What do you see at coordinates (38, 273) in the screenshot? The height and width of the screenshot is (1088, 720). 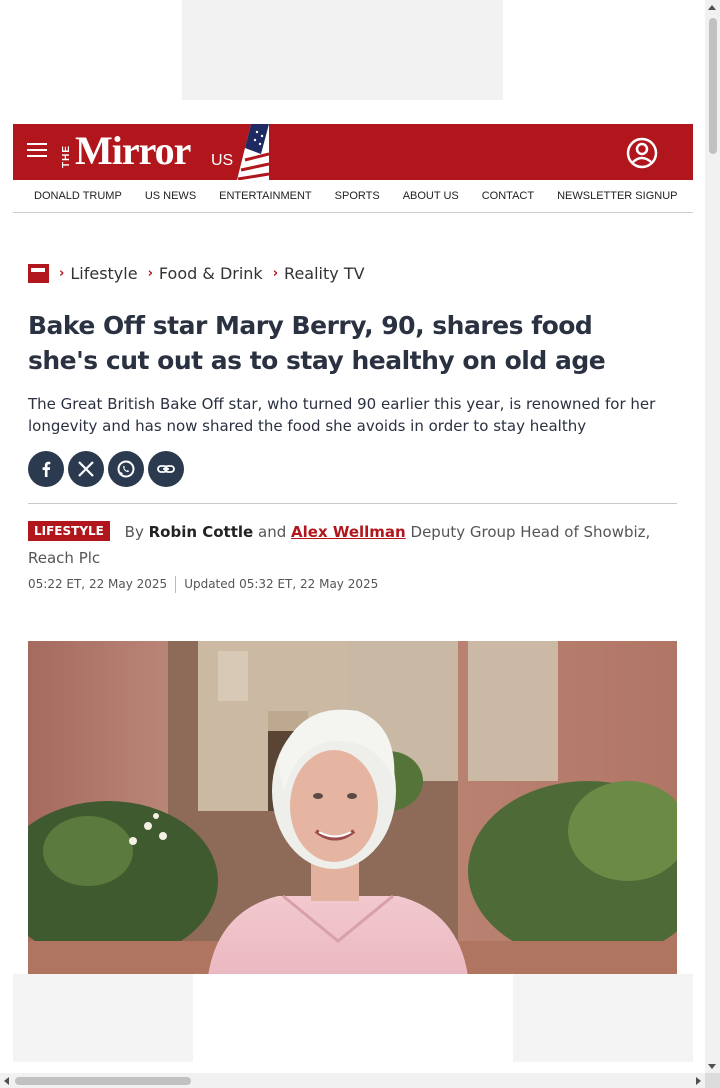 I see `home-logo-icon` at bounding box center [38, 273].